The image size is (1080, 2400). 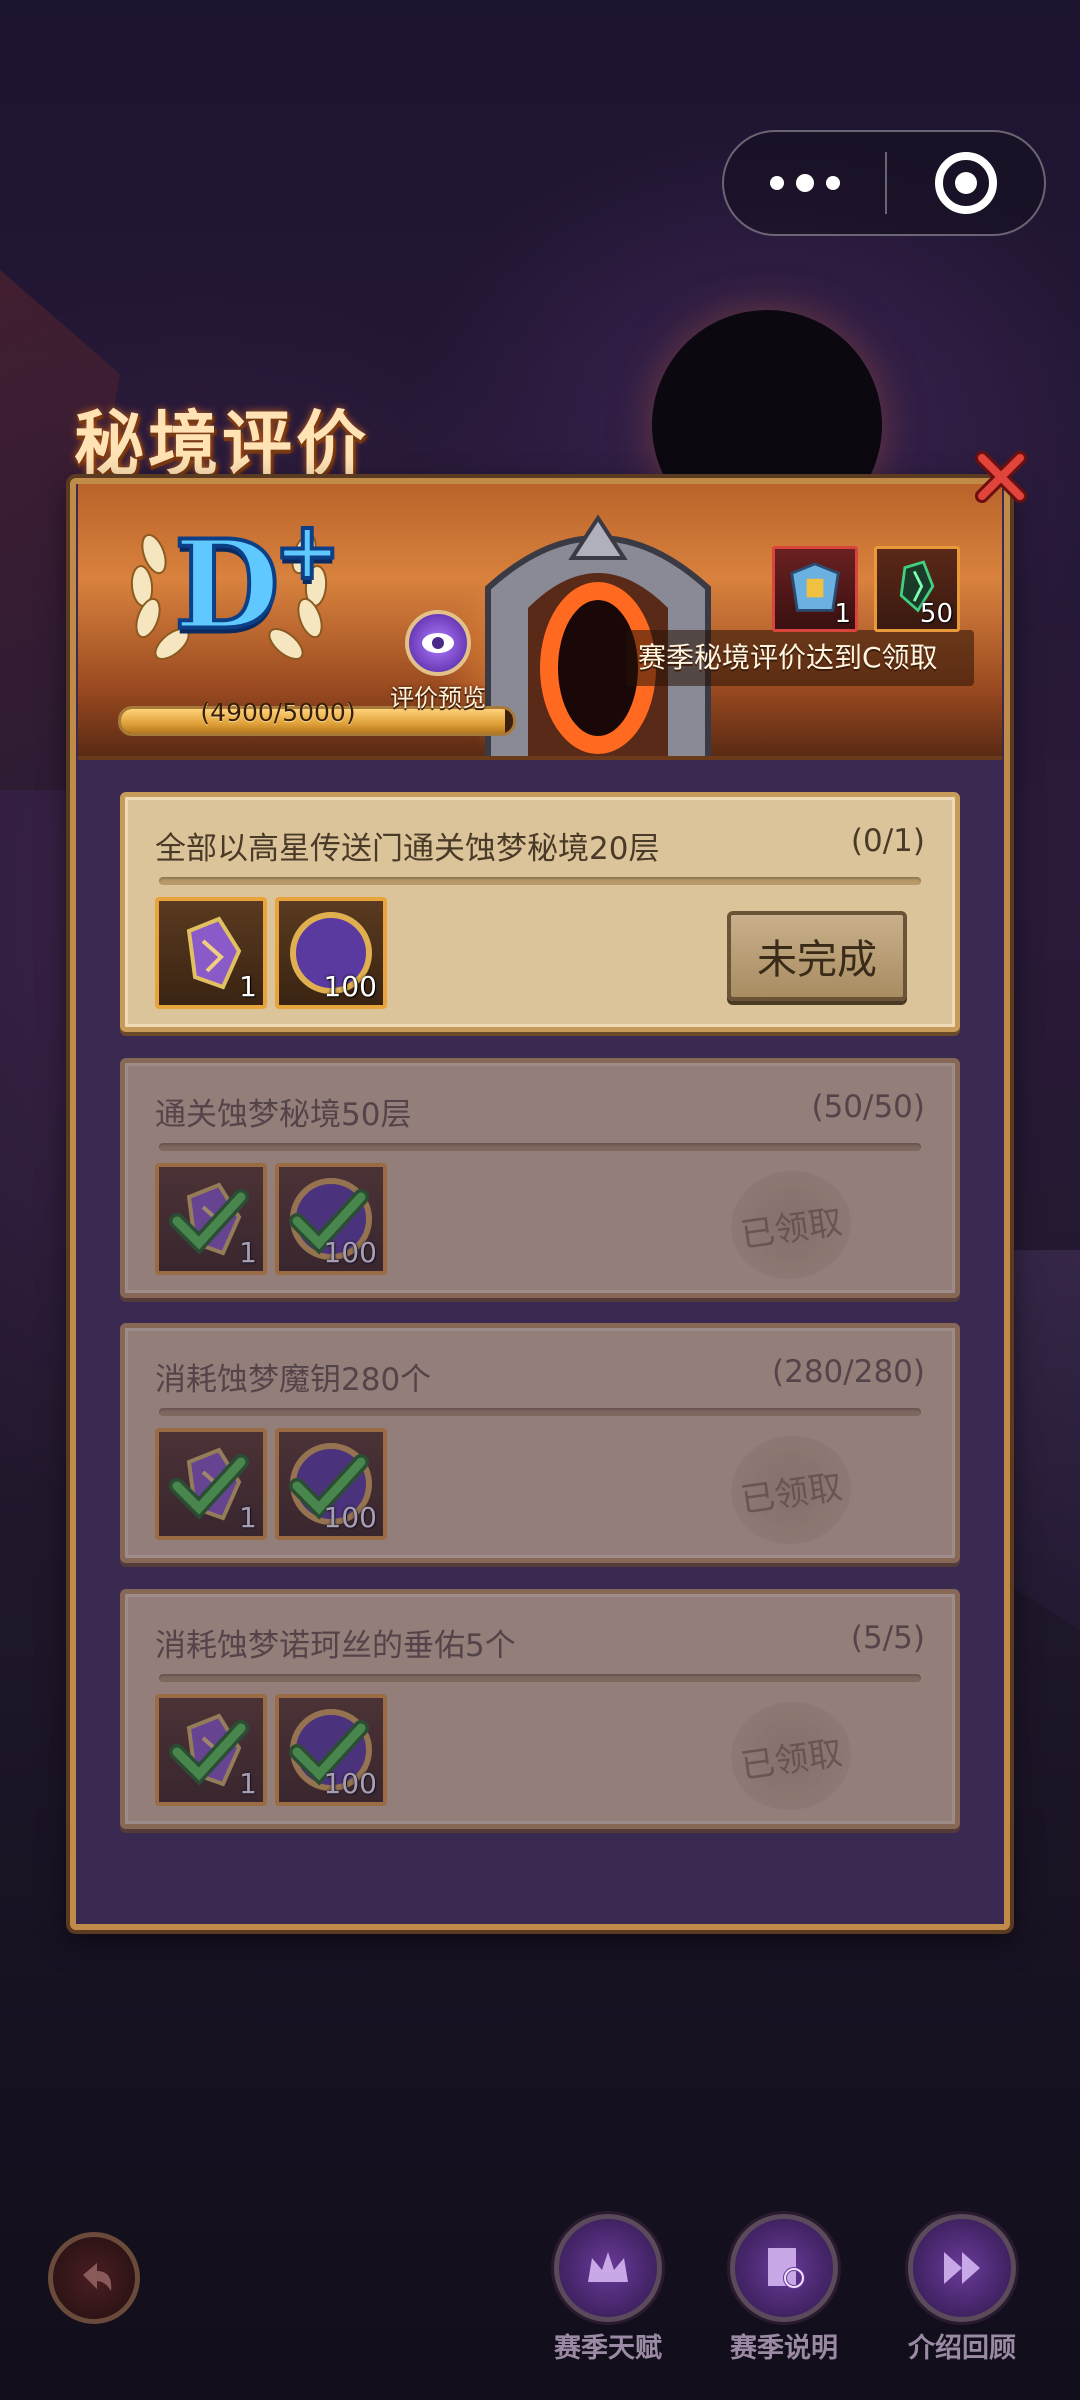 I want to click on incomplete-button: 未完成, so click(x=817, y=956).